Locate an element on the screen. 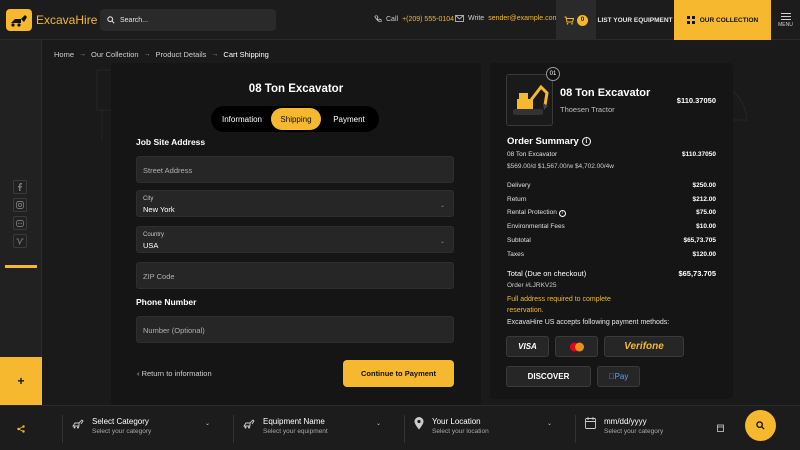 Image resolution: width=800 pixels, height=450 pixels. search-button is located at coordinates (760, 425).